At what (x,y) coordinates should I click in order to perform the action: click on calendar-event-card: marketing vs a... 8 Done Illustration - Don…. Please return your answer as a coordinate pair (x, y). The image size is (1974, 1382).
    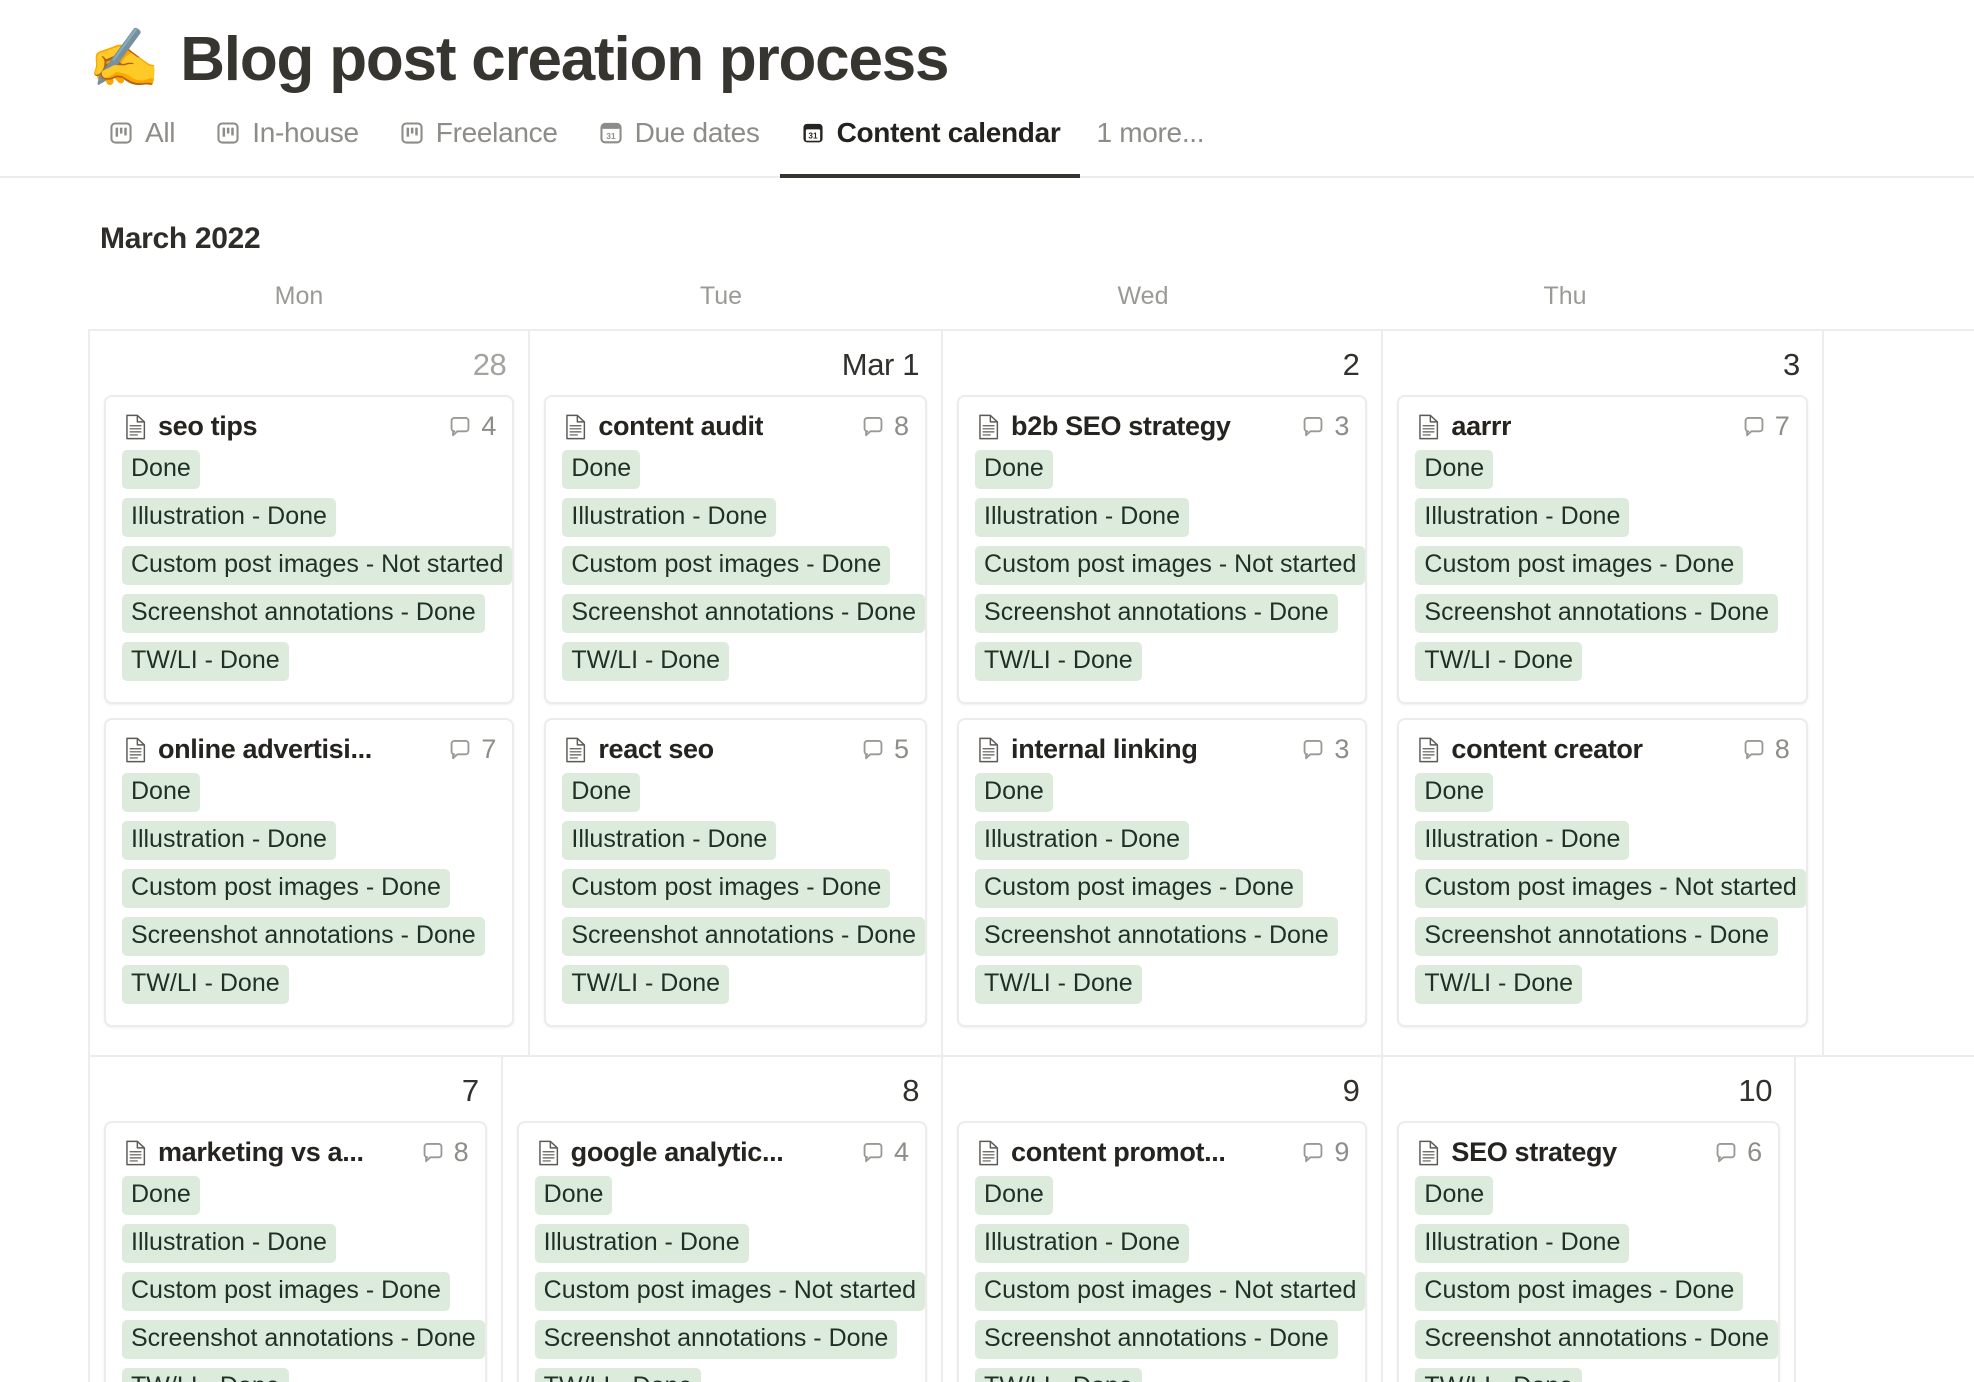
    Looking at the image, I should click on (295, 1251).